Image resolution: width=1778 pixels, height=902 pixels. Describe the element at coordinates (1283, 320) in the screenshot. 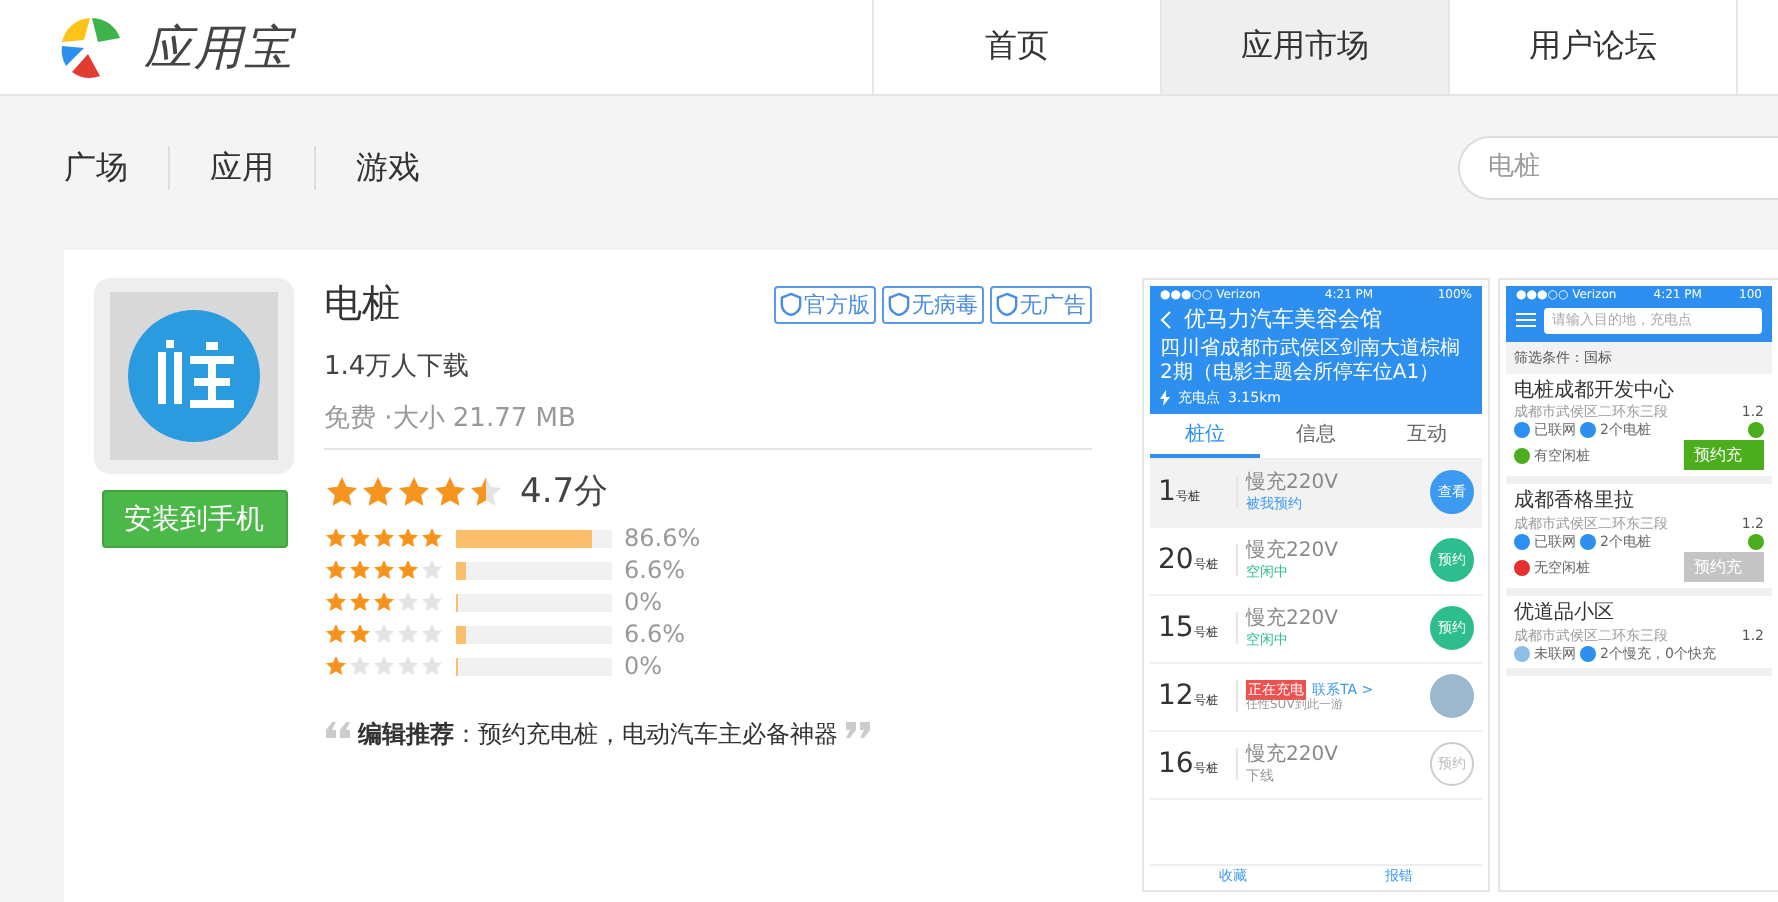

I see `station-title: 优马力汽车美容会馆` at that location.